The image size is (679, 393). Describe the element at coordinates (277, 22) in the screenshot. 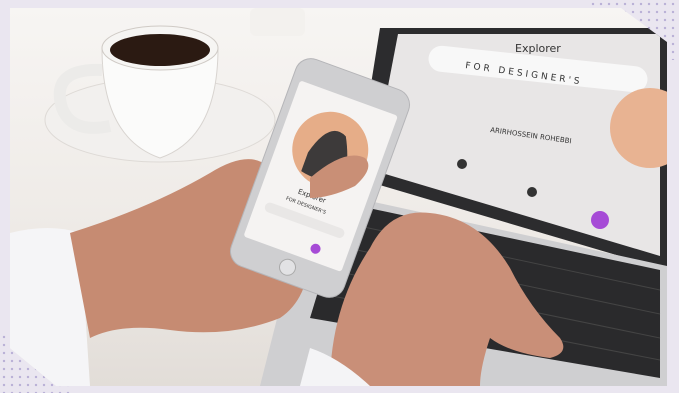

I see `background-pot` at that location.